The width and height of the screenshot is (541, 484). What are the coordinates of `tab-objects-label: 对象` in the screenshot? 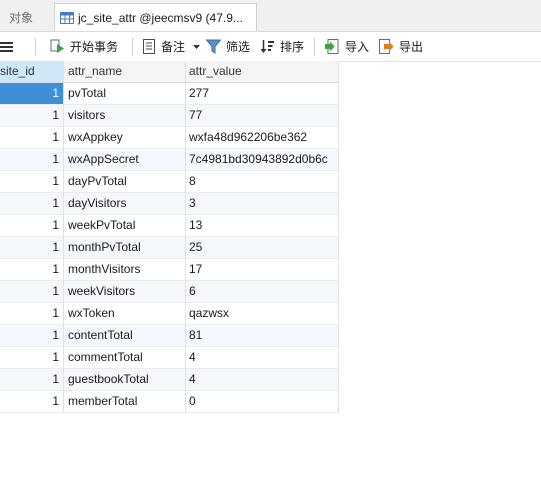 It's located at (21, 17).